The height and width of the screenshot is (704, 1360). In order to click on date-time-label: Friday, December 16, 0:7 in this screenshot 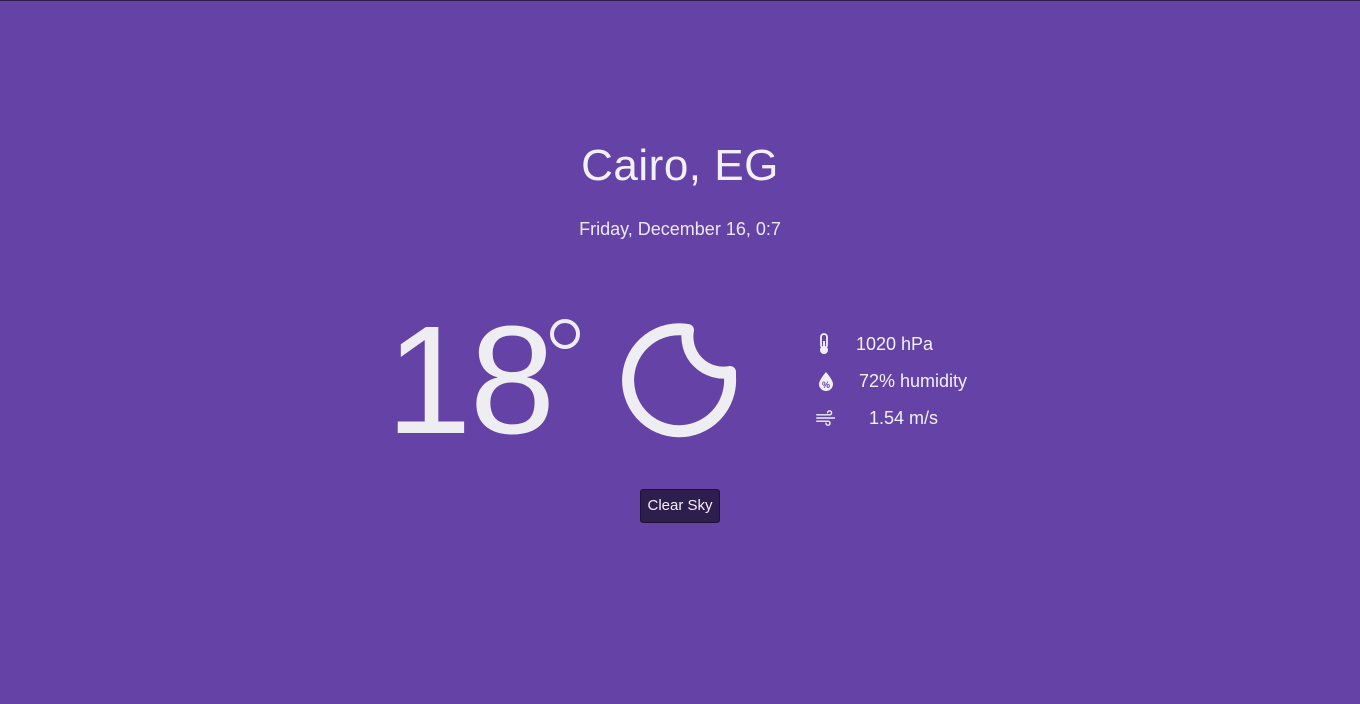, I will do `click(680, 229)`.